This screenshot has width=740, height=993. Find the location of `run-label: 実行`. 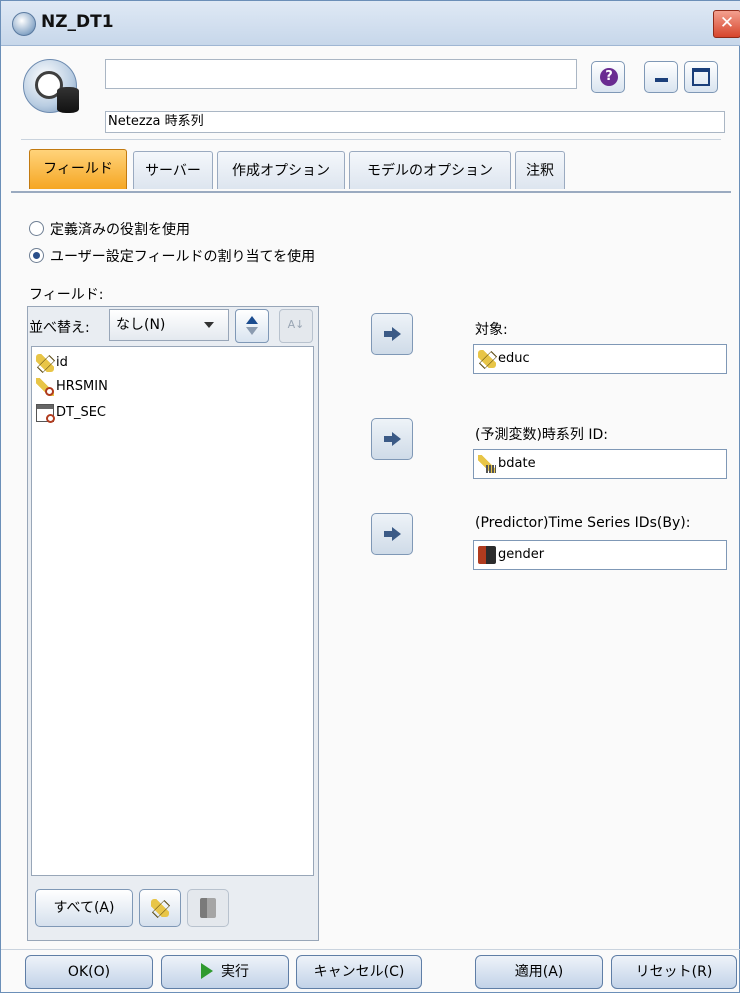

run-label: 実行 is located at coordinates (235, 972).